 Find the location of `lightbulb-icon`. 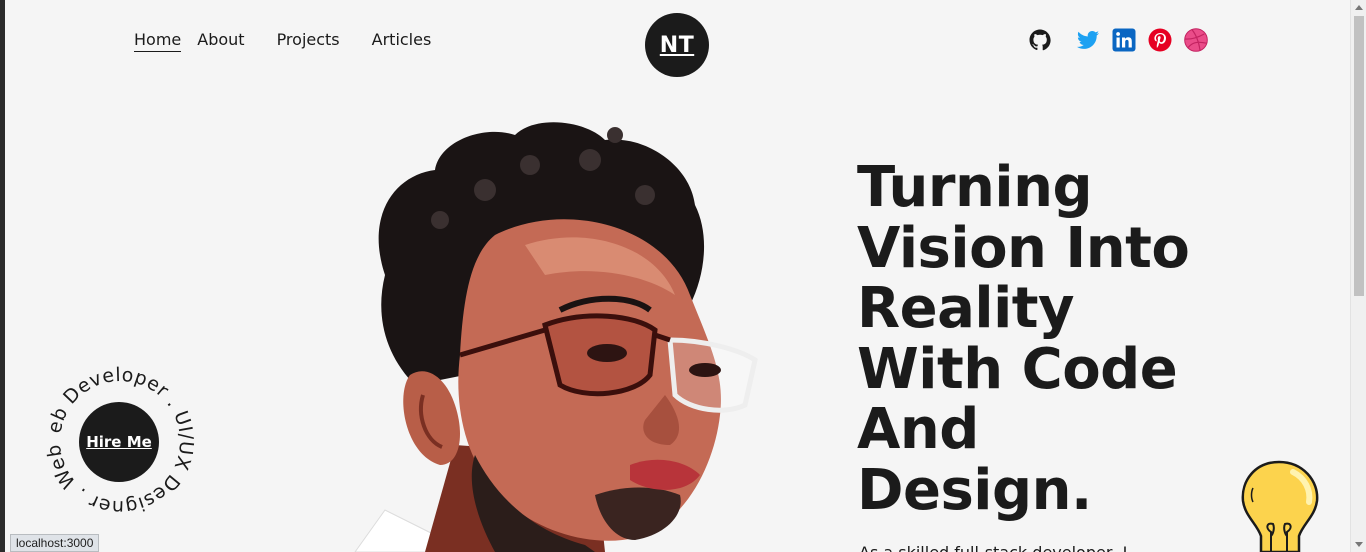

lightbulb-icon is located at coordinates (1280, 504).